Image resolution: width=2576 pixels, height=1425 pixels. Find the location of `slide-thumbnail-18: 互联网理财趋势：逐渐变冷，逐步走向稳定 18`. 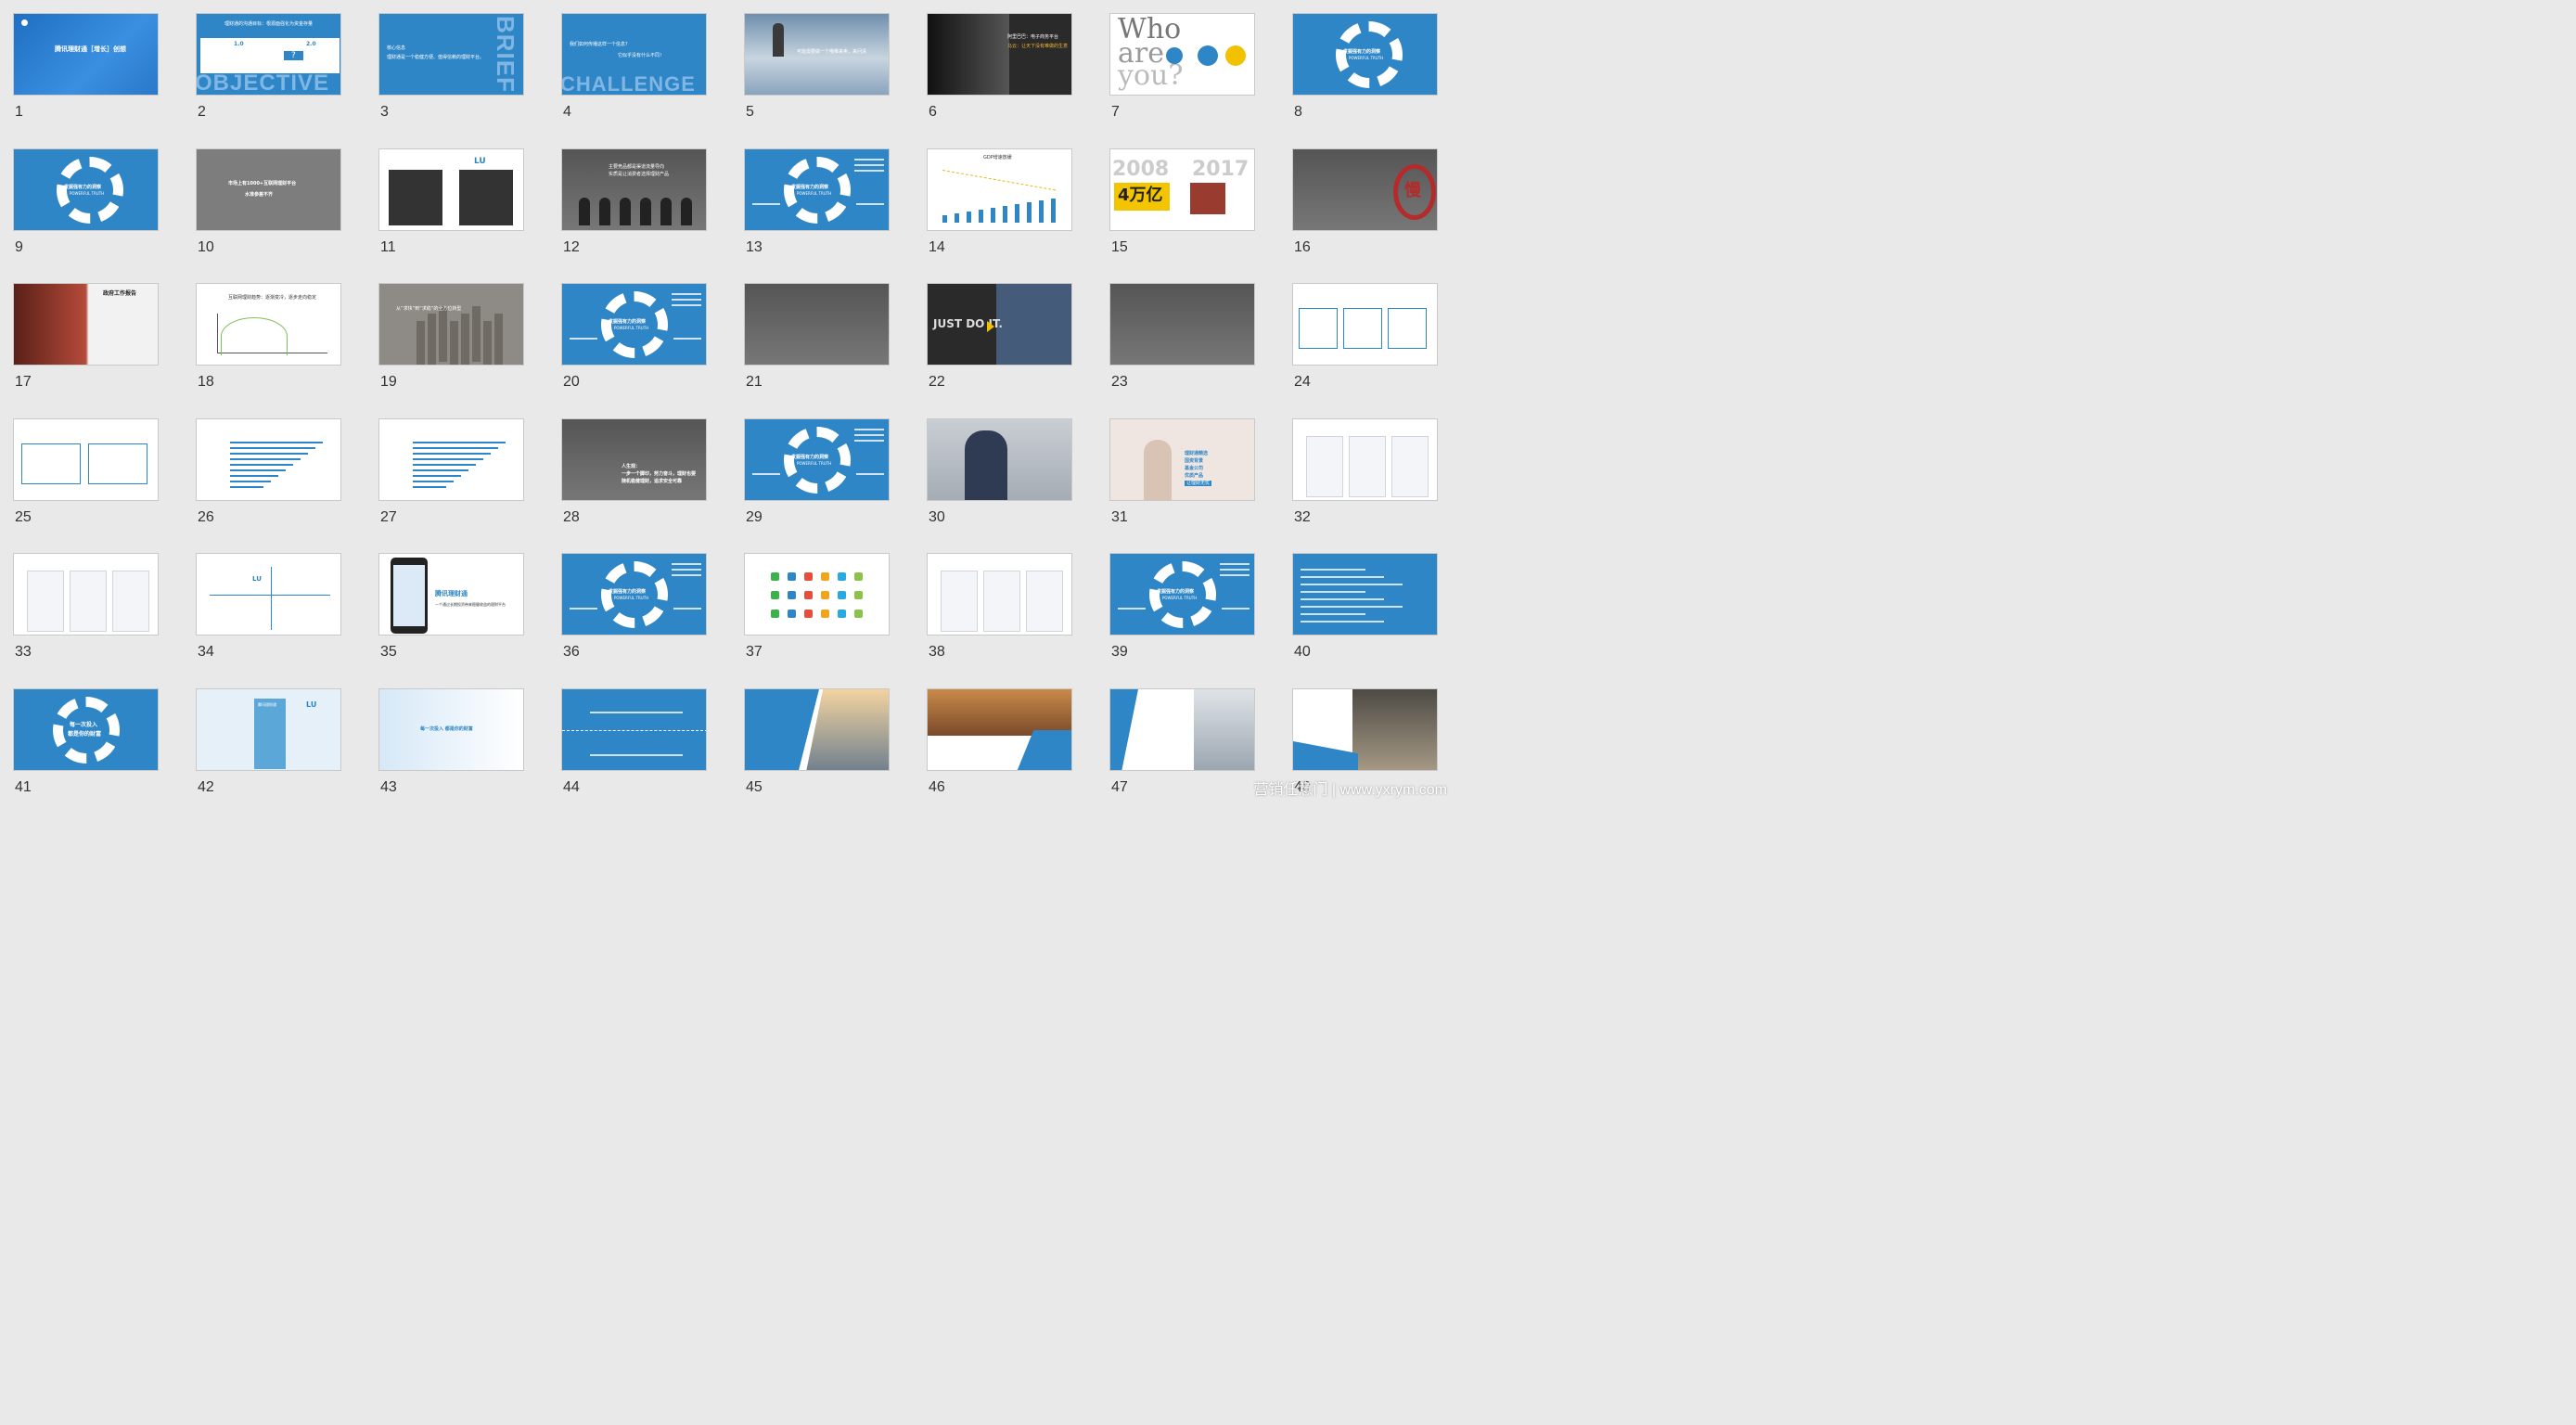

slide-thumbnail-18: 互联网理财趋势：逐渐变冷，逐步走向稳定 18 is located at coordinates (269, 350).